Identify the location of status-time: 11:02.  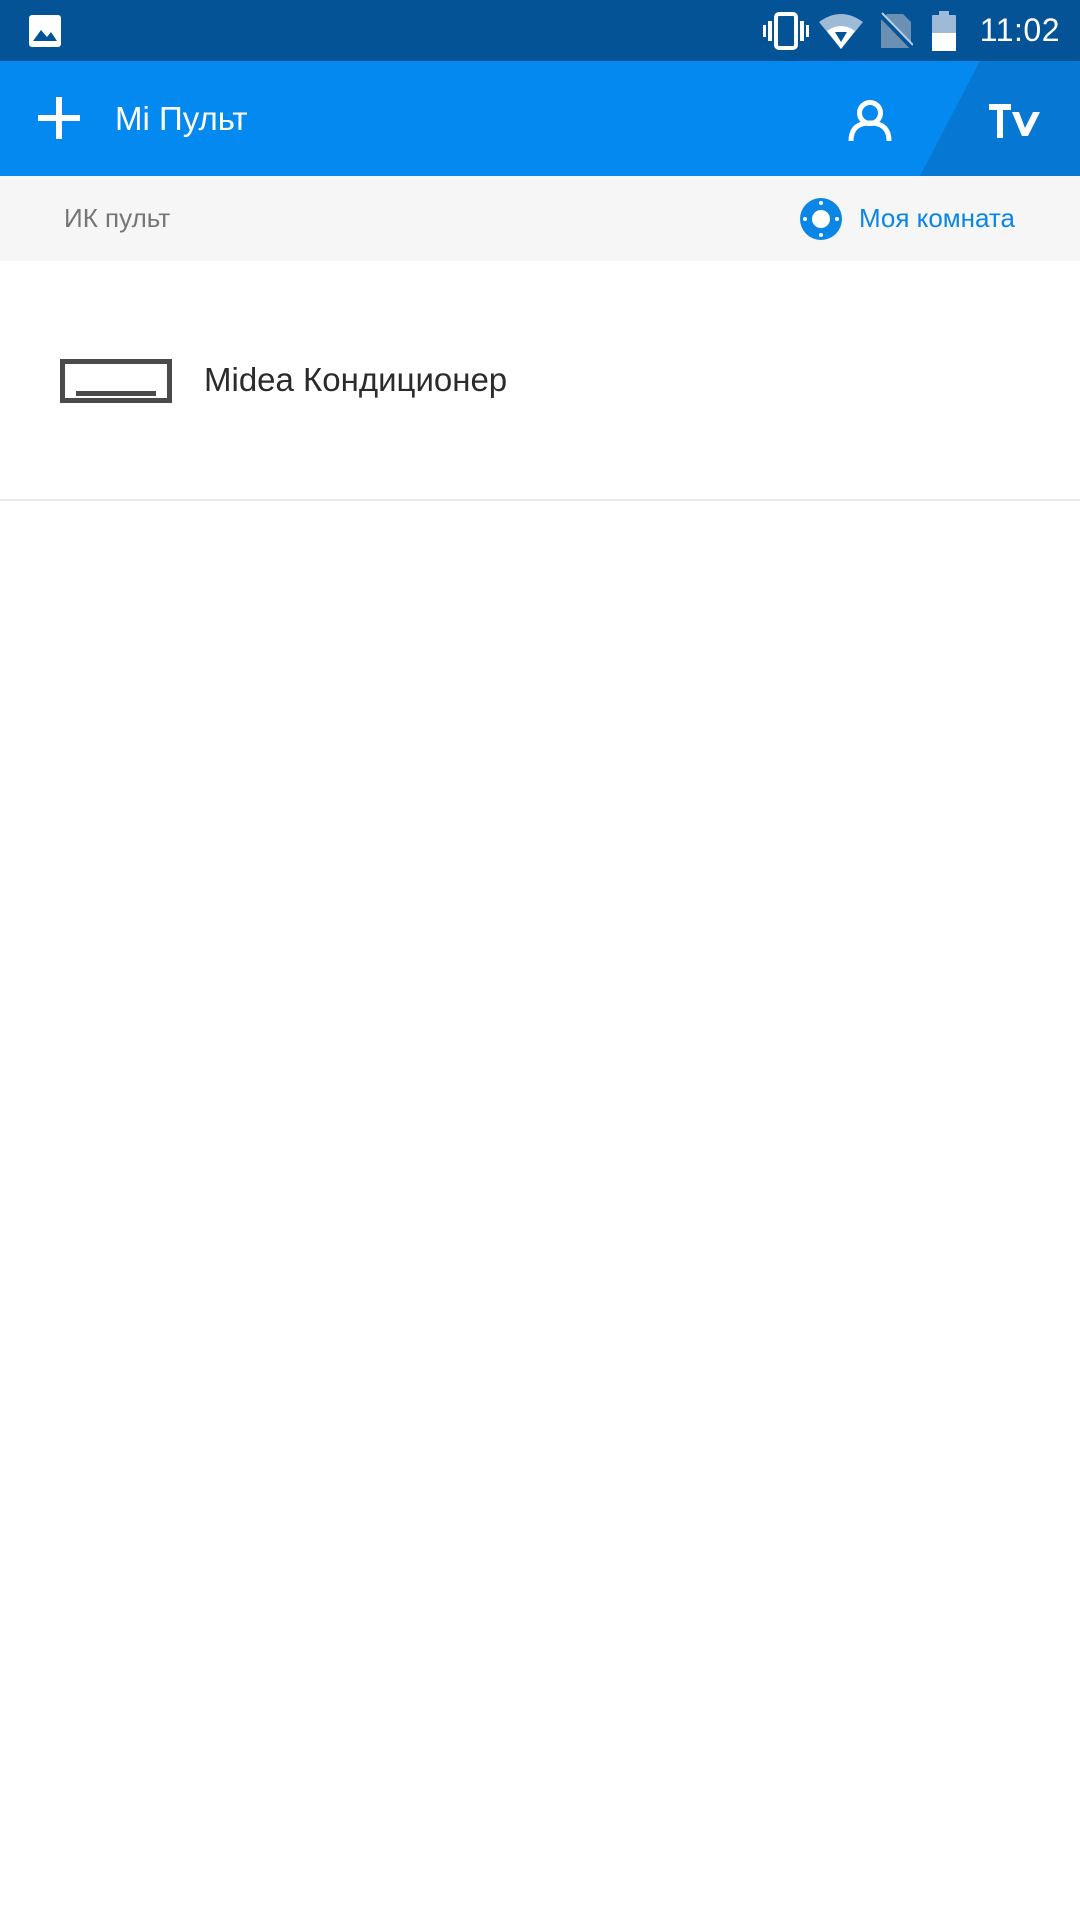
(1019, 30).